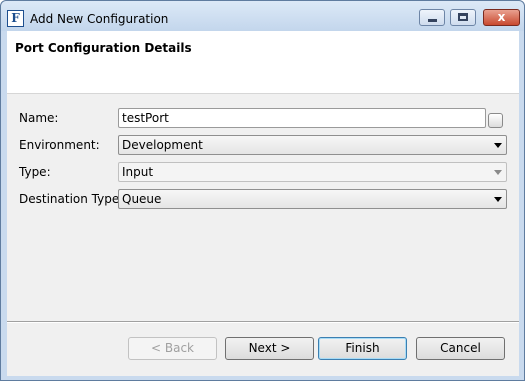 The image size is (525, 381). I want to click on maximize-button, so click(463, 17).